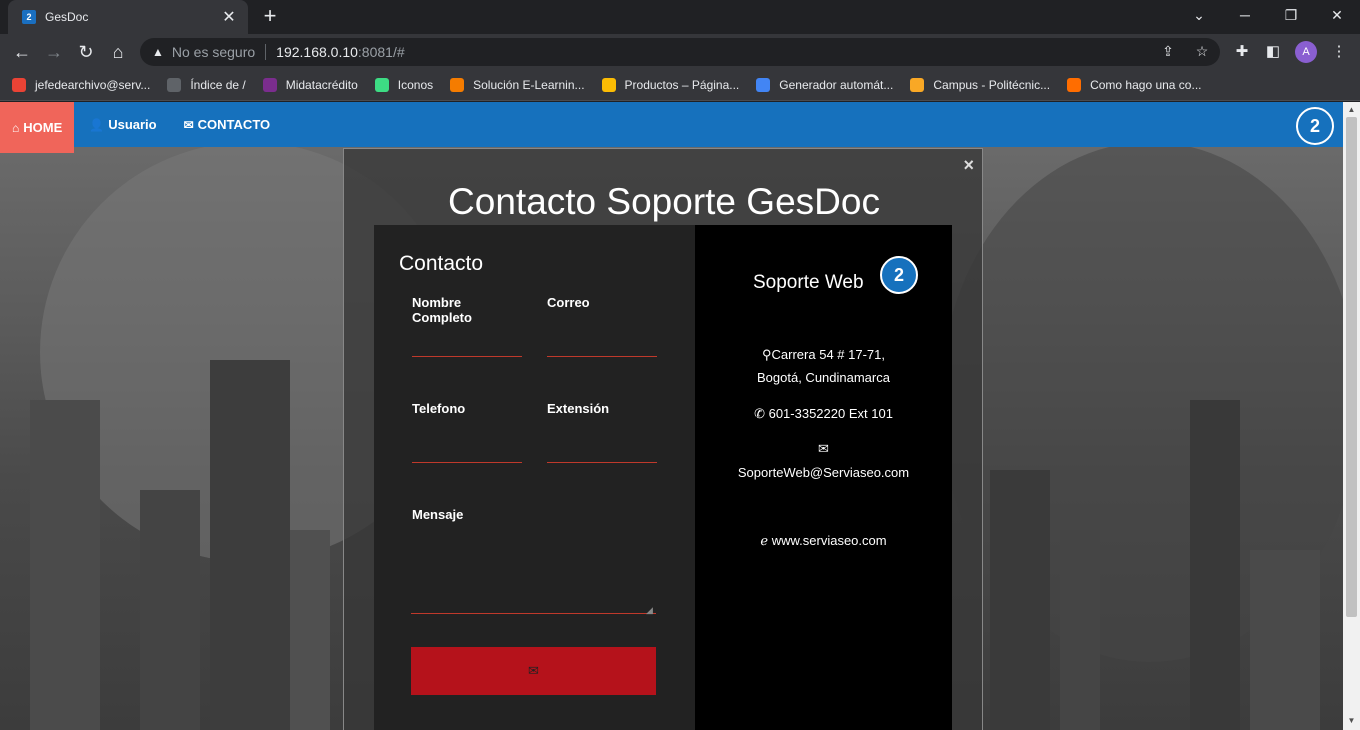 This screenshot has width=1360, height=730. I want to click on modal-title: Contacto Soporte GesDoc, so click(664, 201).